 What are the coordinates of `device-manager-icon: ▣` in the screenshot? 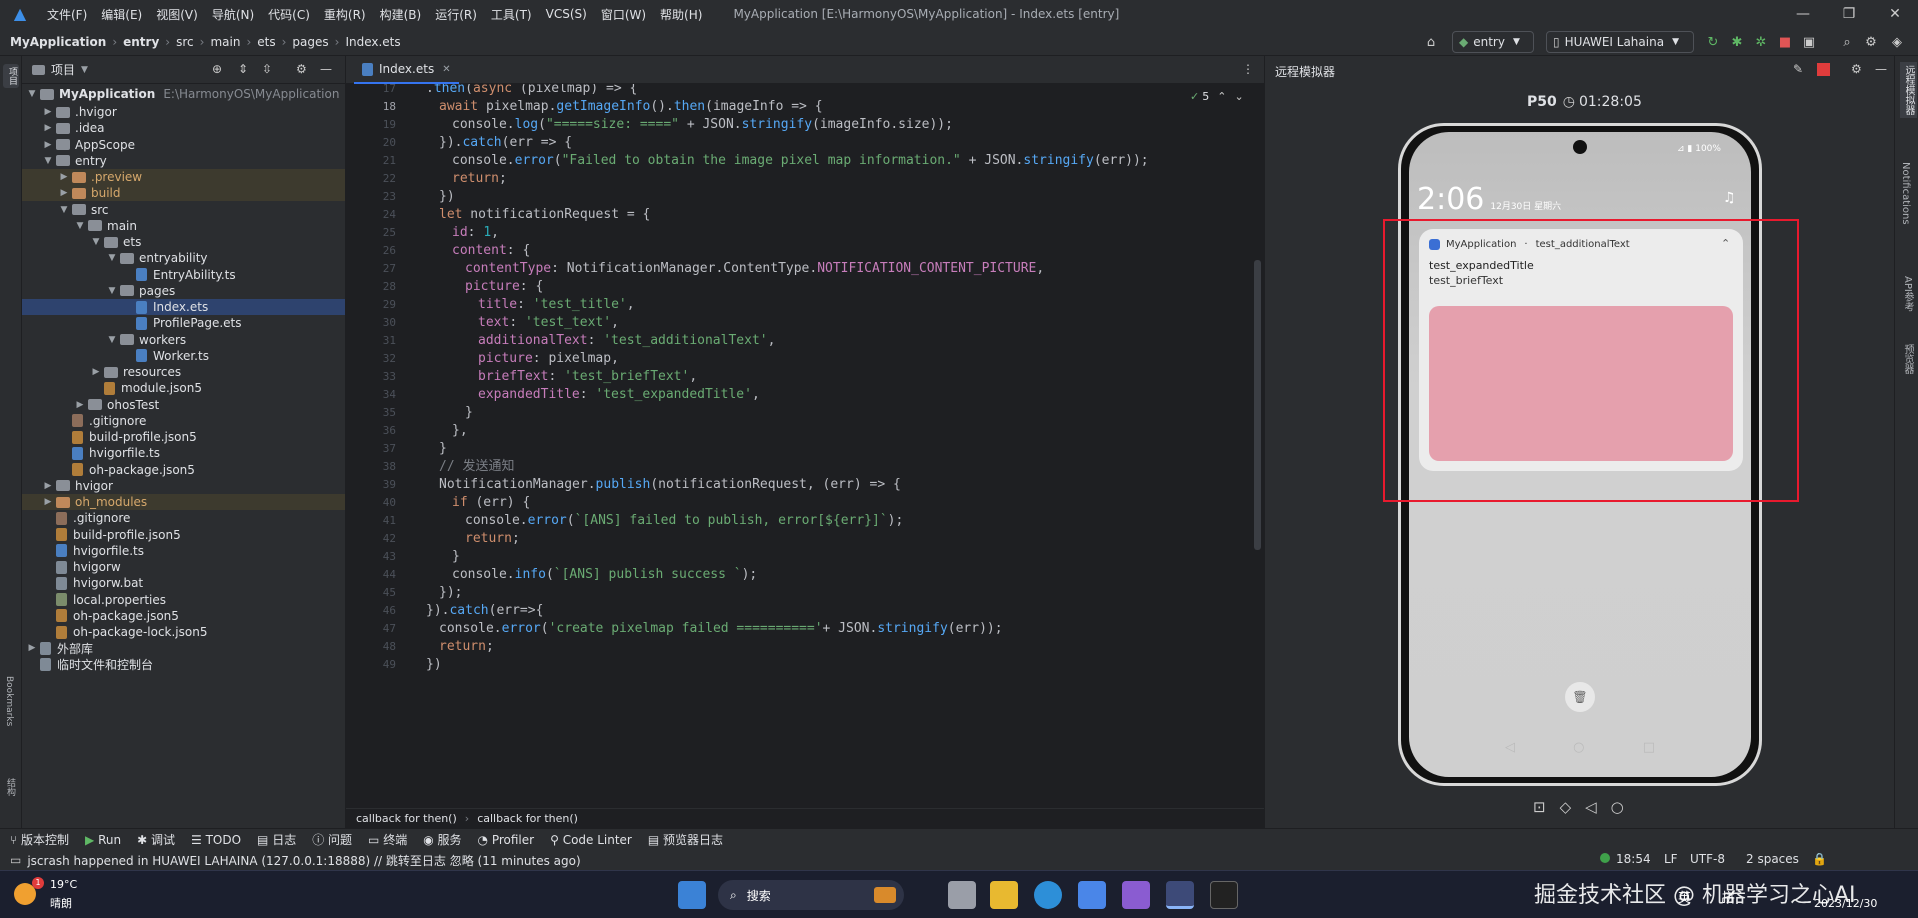 It's located at (1809, 42).